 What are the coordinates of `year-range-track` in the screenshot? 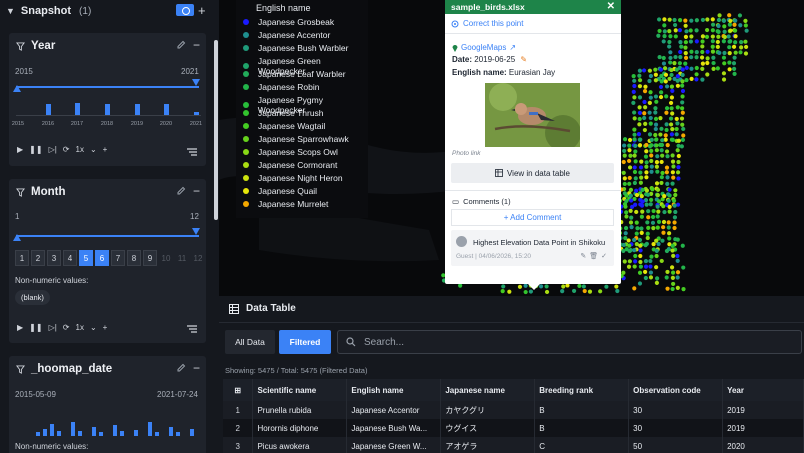 It's located at (107, 87).